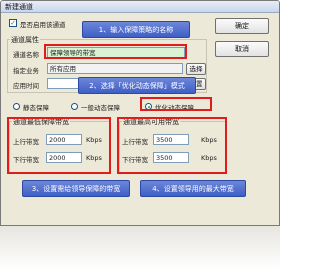 This screenshot has width=320, height=270. What do you see at coordinates (136, 29) in the screenshot?
I see `callout-step1: 1、输入保障策略的名称` at bounding box center [136, 29].